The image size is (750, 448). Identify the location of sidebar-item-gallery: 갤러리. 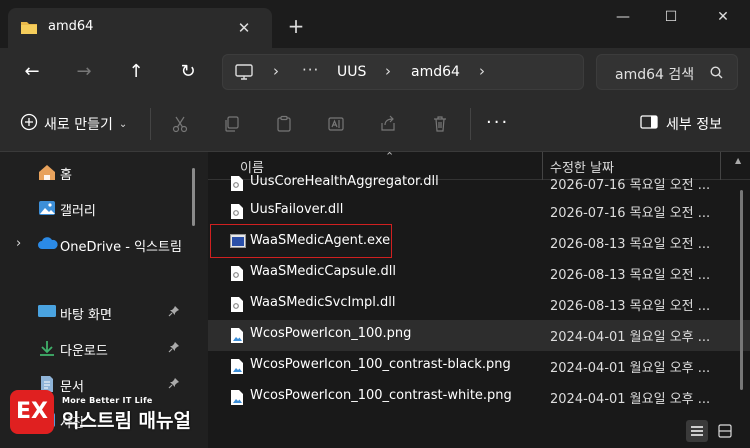
(95, 208).